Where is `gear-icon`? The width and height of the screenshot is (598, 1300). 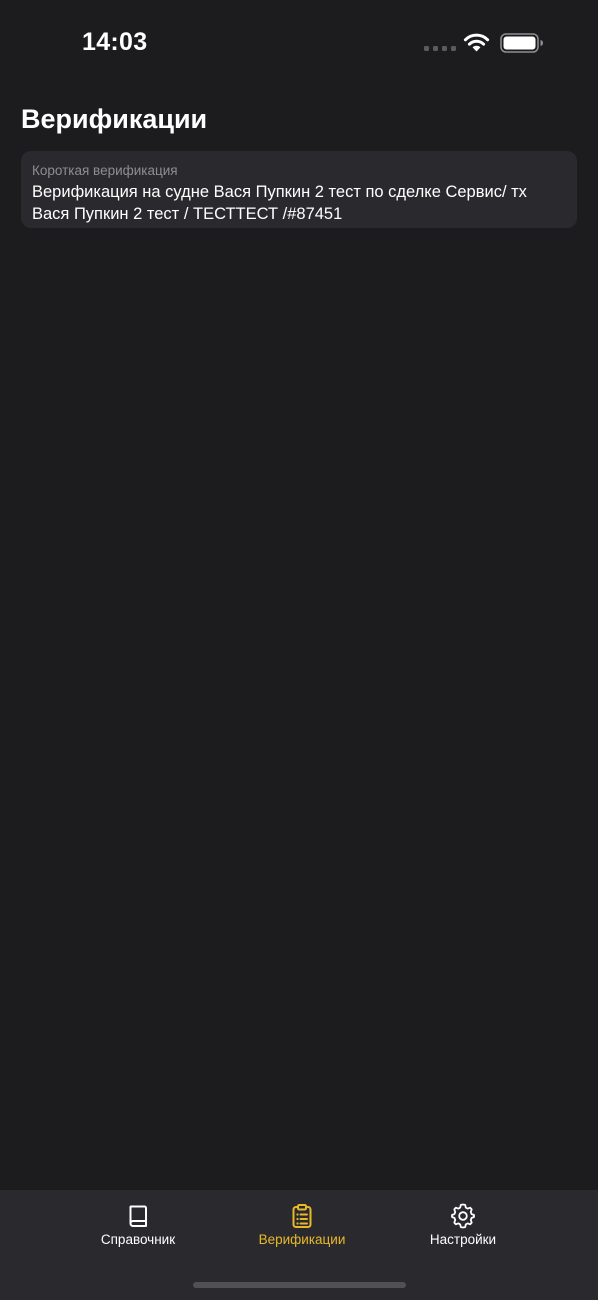
gear-icon is located at coordinates (463, 1216).